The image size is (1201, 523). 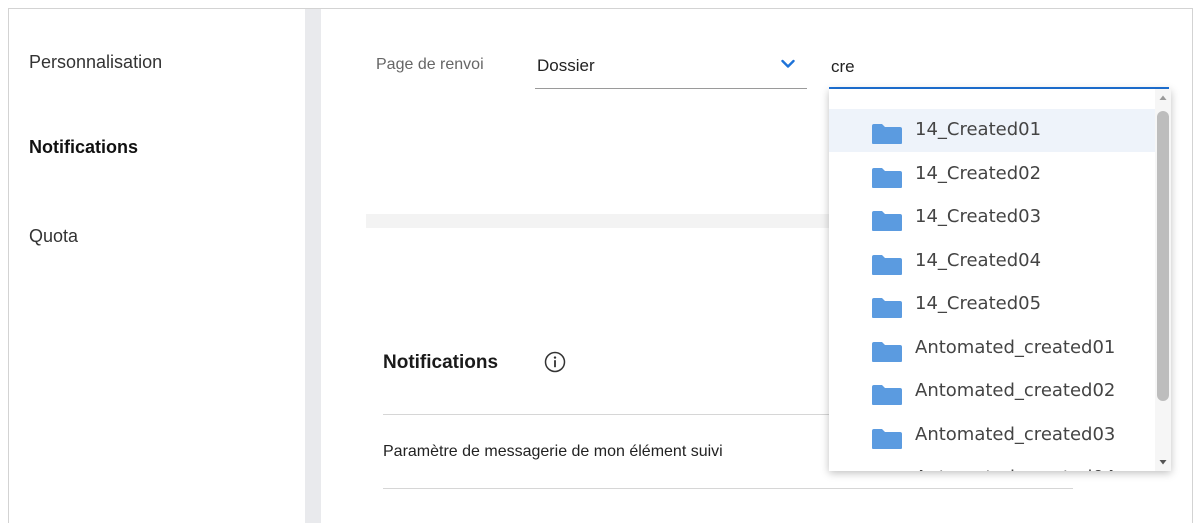 I want to click on divider-line, so click(x=728, y=488).